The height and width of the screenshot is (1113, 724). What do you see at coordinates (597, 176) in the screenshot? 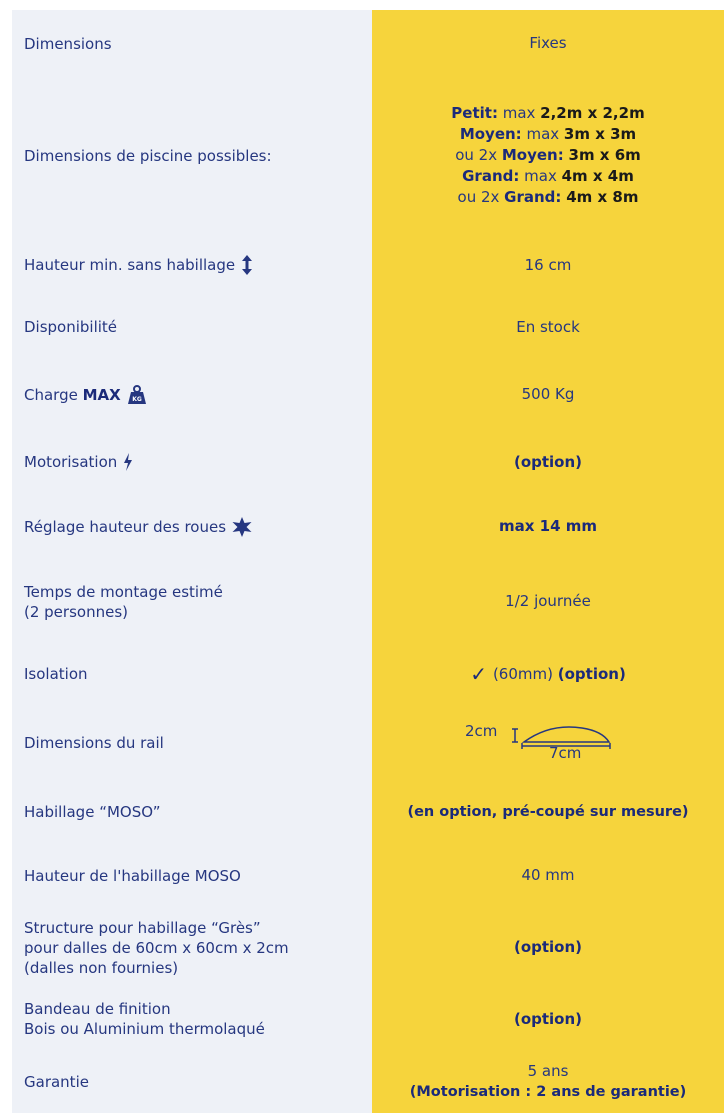
I see `pool-size-value: 4m x 4m` at bounding box center [597, 176].